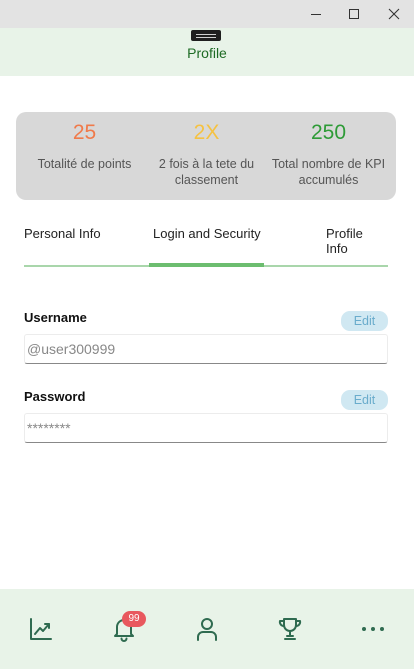 This screenshot has height=669, width=414. I want to click on bottom-navigation: 99, so click(207, 629).